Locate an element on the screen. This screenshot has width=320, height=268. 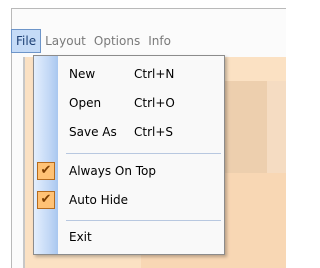
menu-item-shortcut: Ctrl+N is located at coordinates (154, 74).